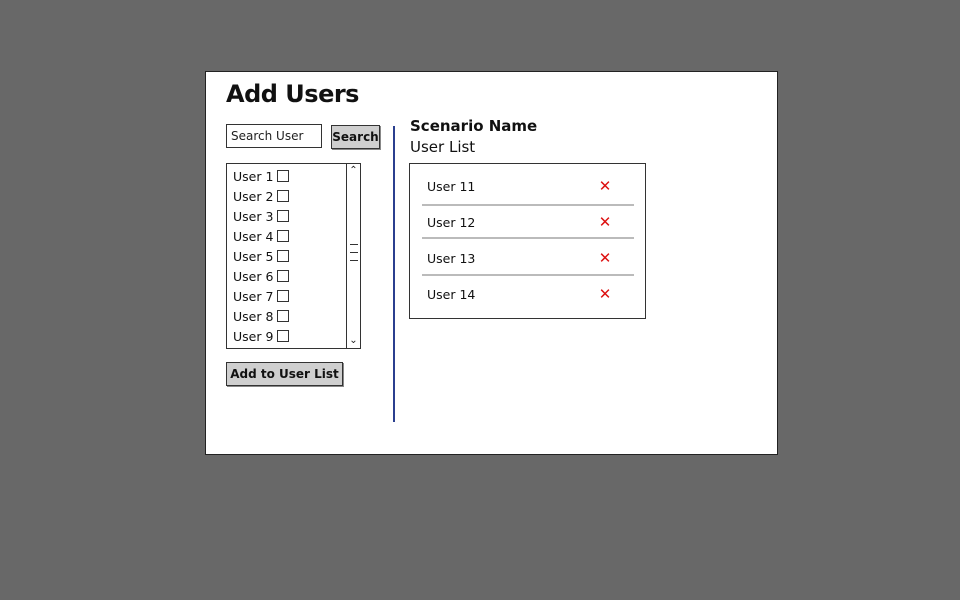  What do you see at coordinates (355, 137) in the screenshot?
I see `search-button: Search` at bounding box center [355, 137].